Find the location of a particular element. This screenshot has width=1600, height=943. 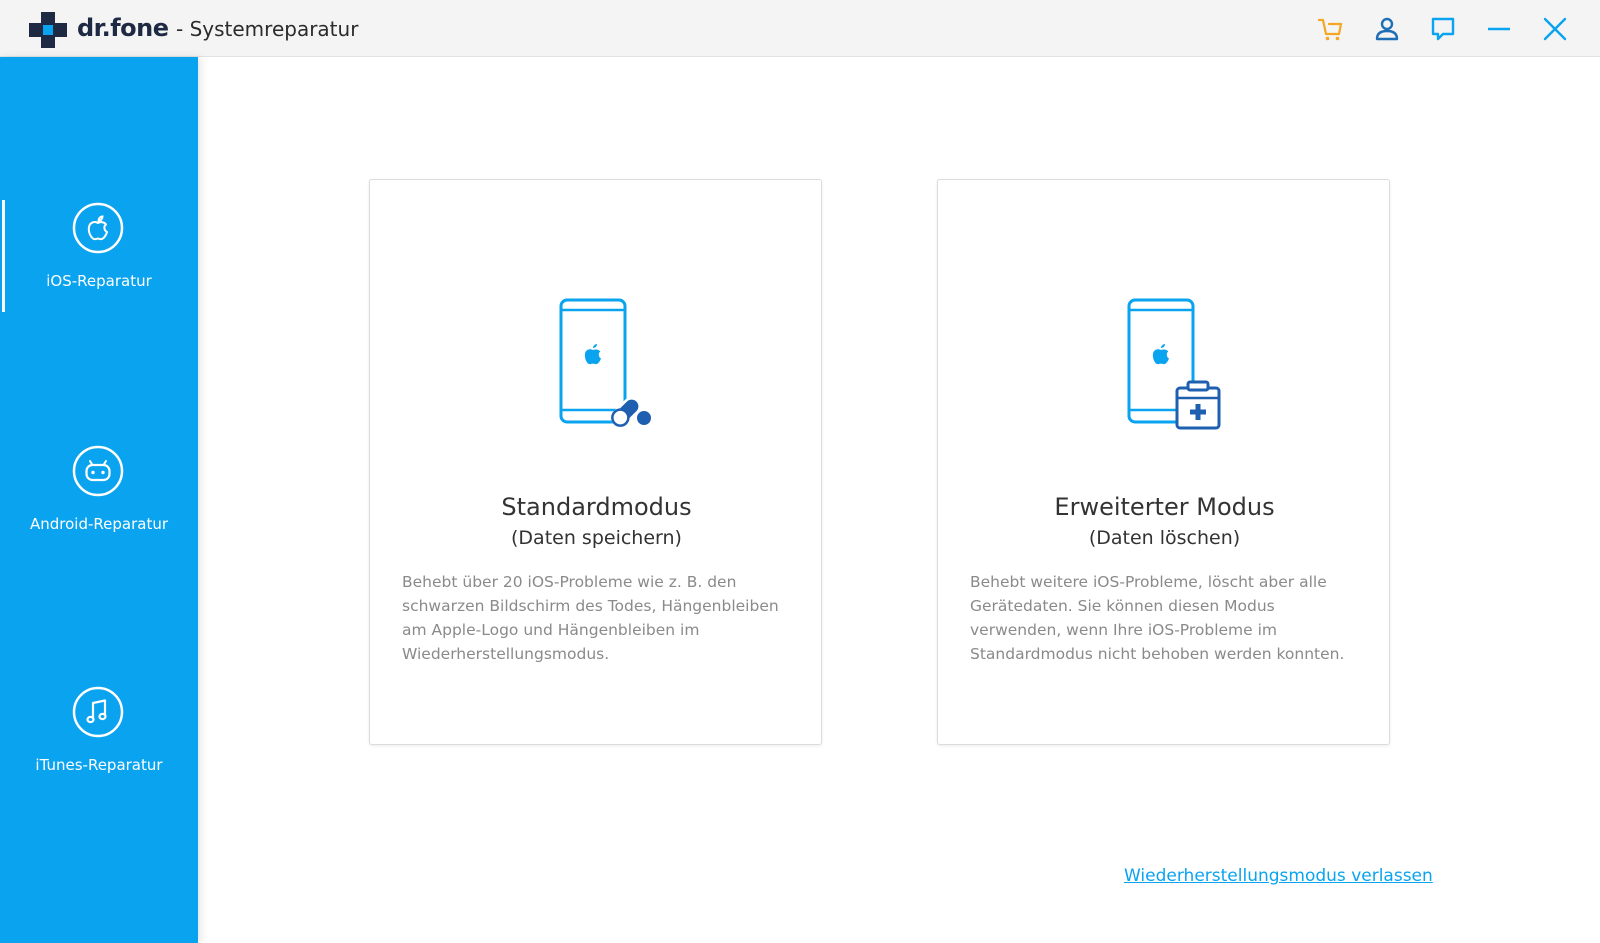

phone-pill-icon is located at coordinates (606, 362).